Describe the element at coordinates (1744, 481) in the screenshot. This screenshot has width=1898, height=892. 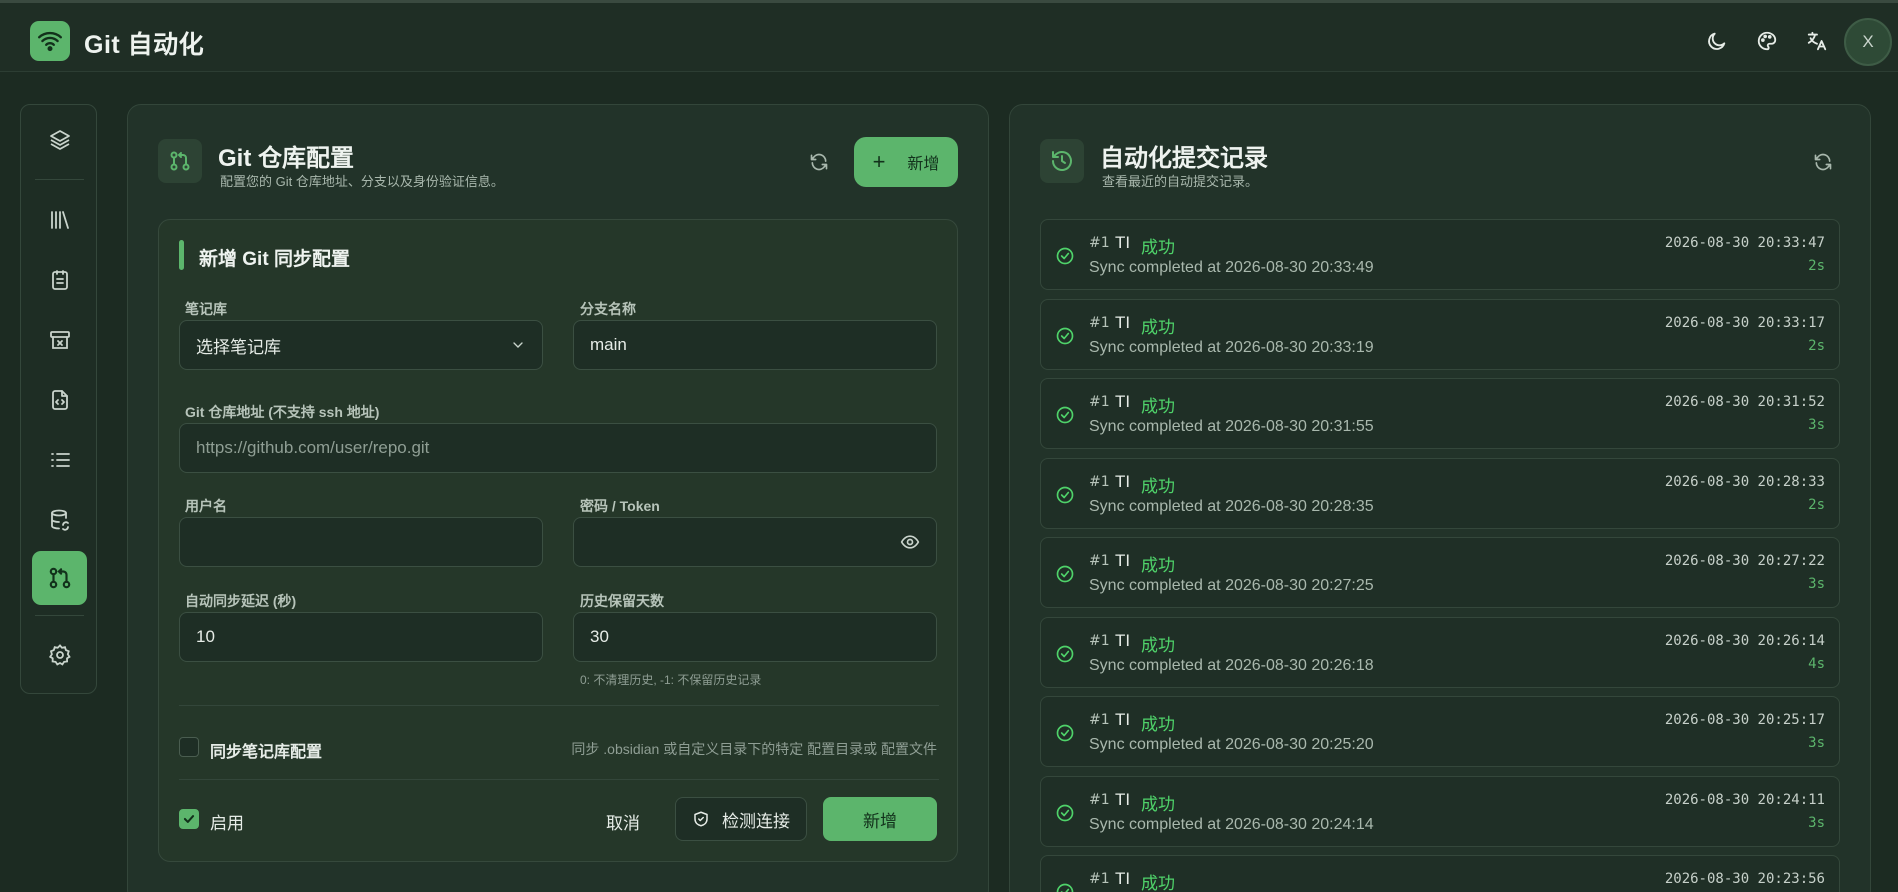
I see `commit-time: 2026-08-30 20:28:33` at that location.